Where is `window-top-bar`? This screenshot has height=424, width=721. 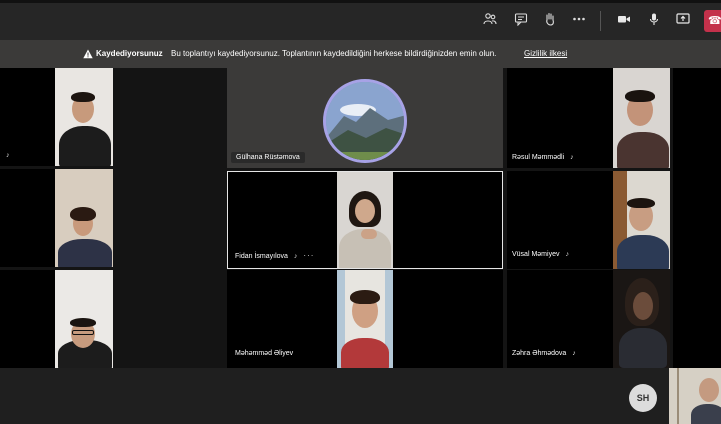
window-top-bar is located at coordinates (360, 1).